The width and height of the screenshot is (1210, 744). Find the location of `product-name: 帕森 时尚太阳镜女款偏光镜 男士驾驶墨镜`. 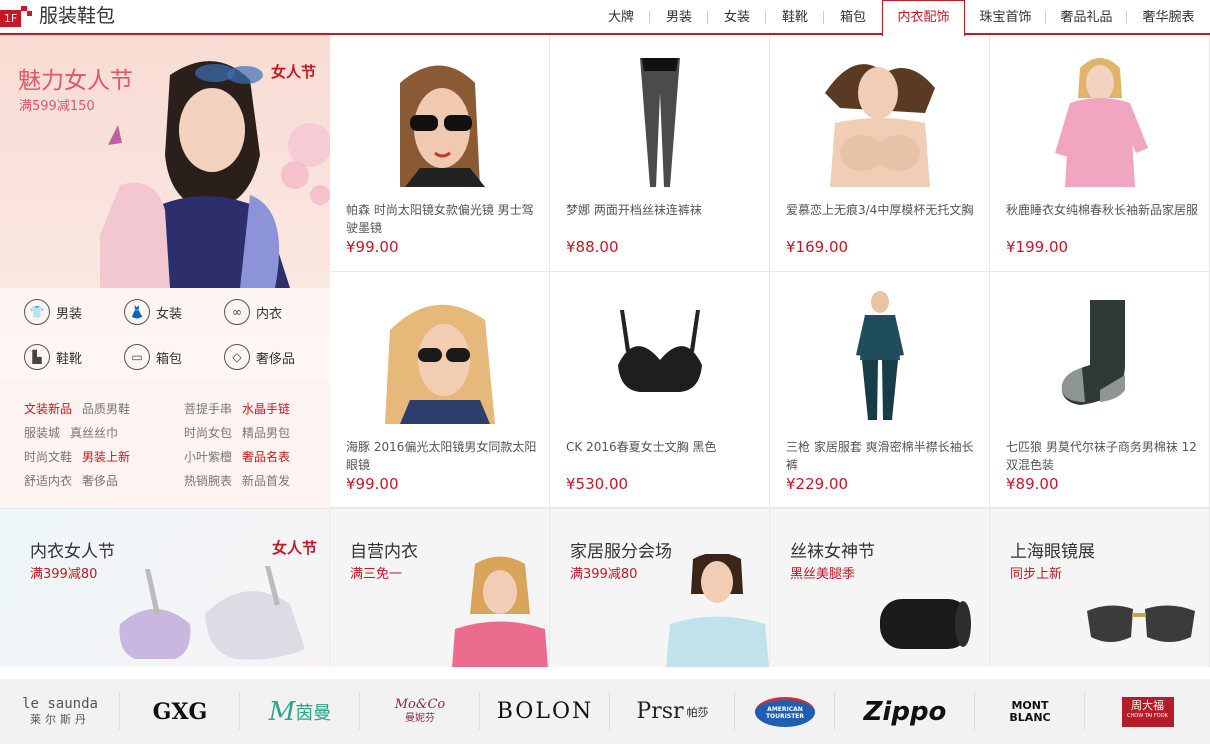

product-name: 帕森 时尚太阳镜女款偏光镜 男士驾驶墨镜 is located at coordinates (442, 219).